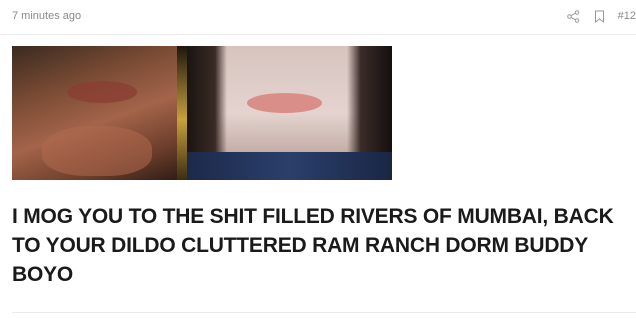  I want to click on post-meta-bar: 7 minutes ago #12, so click(318, 17).